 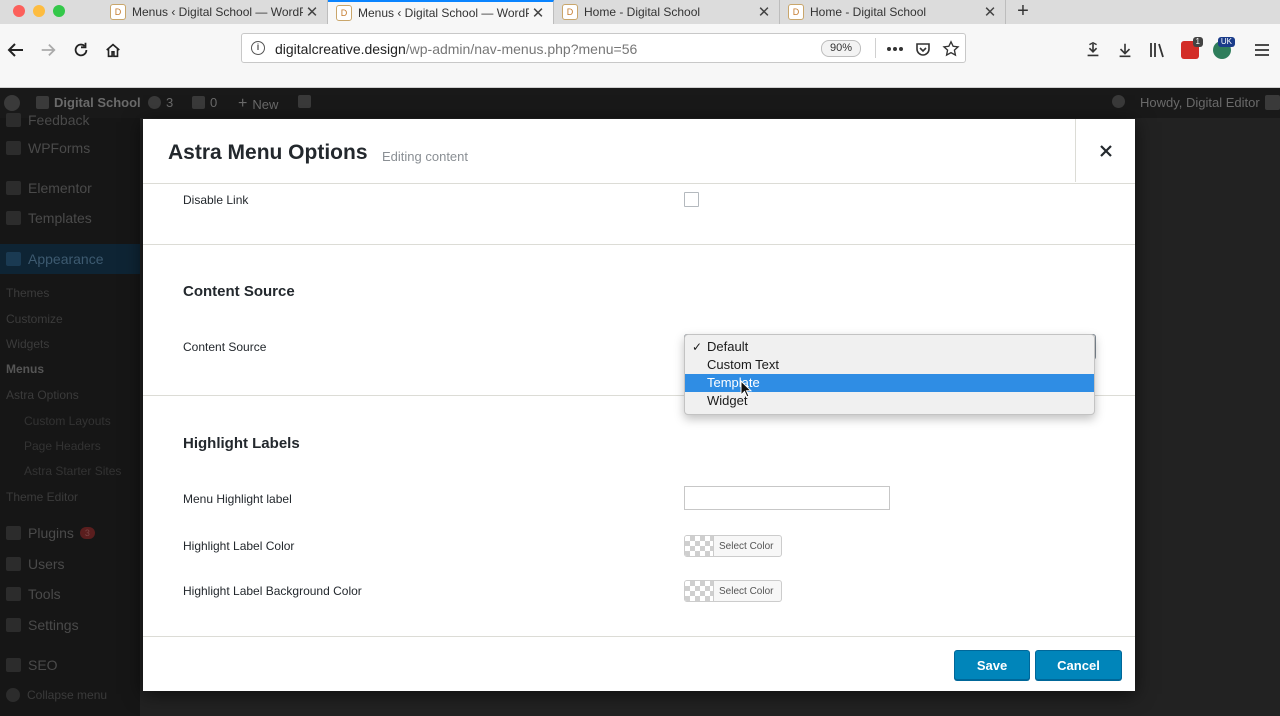 I want to click on new-content-link: + New, so click(x=258, y=104).